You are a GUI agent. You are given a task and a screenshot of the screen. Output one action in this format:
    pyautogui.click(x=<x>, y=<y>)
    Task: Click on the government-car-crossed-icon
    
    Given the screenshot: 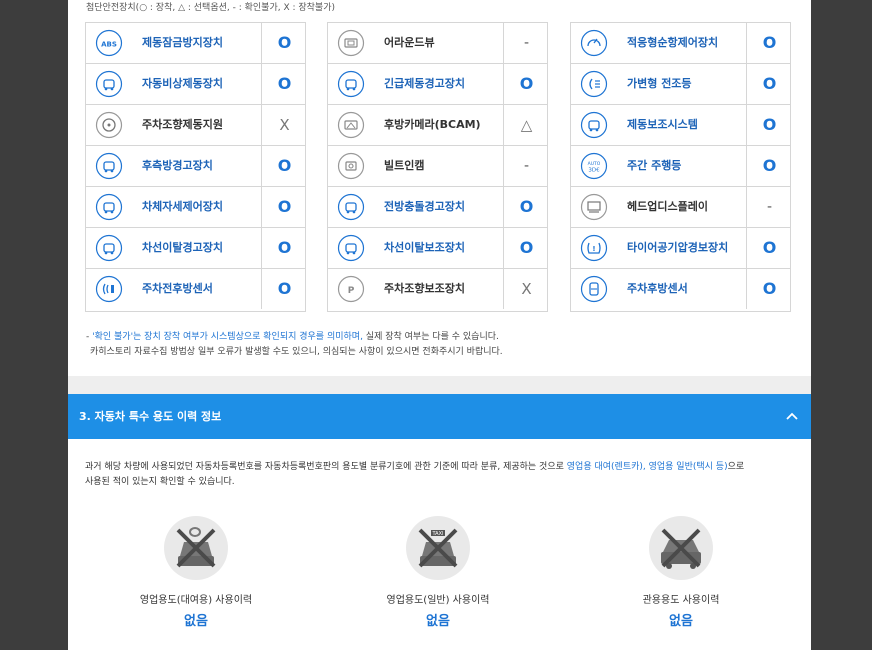 What is the action you would take?
    pyautogui.click(x=681, y=548)
    